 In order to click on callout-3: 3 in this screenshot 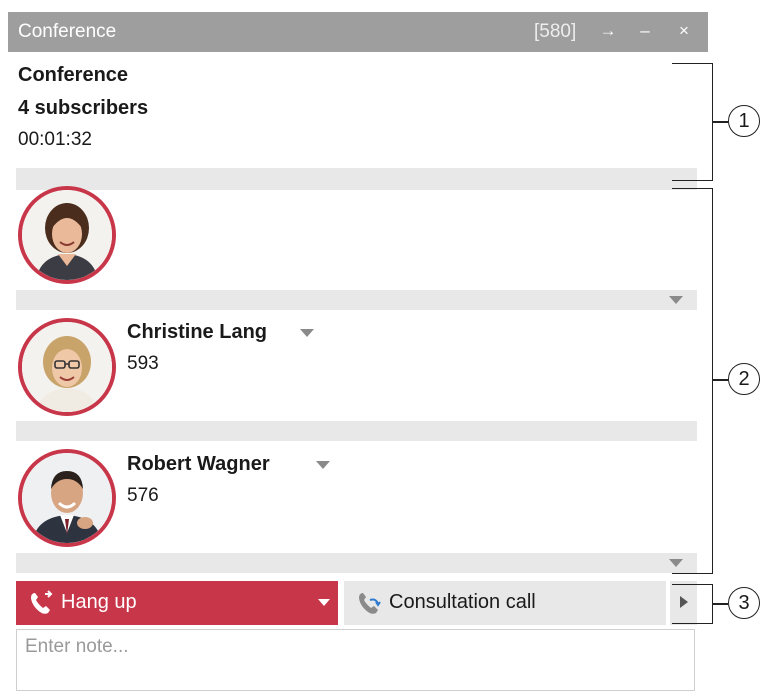, I will do `click(744, 603)`.